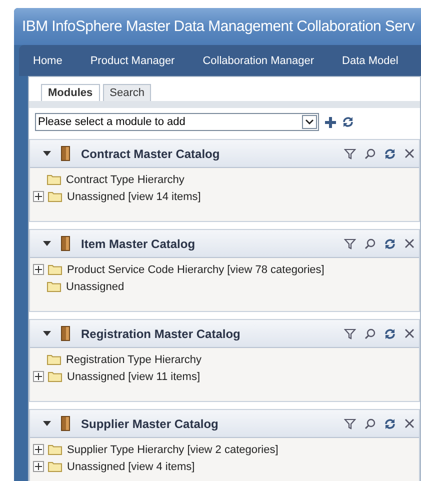 This screenshot has width=421, height=481. I want to click on add-icon, so click(330, 122).